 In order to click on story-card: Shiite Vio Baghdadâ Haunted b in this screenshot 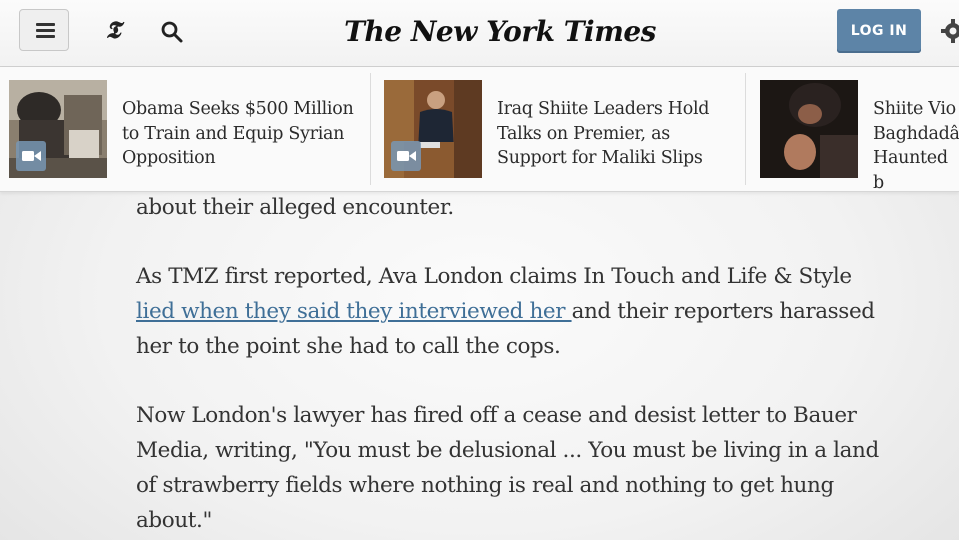, I will do `click(855, 130)`.